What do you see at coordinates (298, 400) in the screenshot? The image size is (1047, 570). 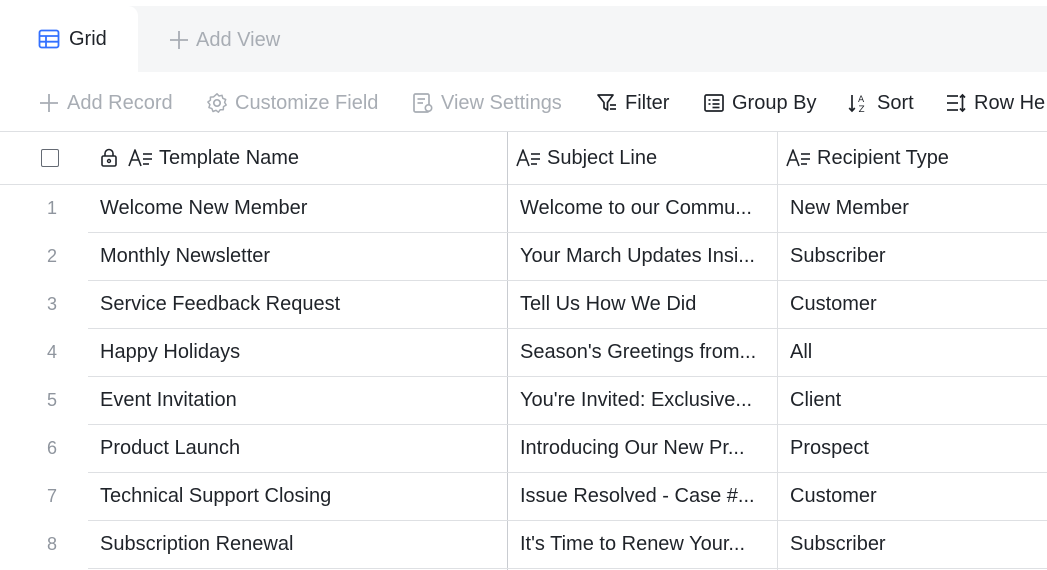 I see `template-name-cell: Event Invitation` at bounding box center [298, 400].